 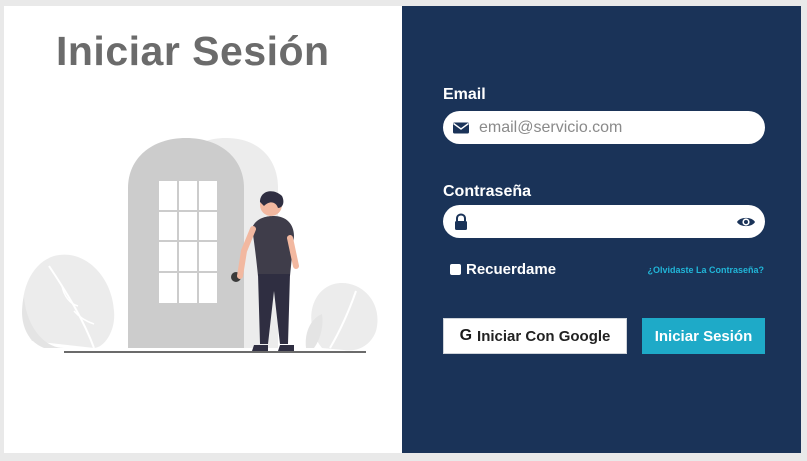 What do you see at coordinates (188, 242) in the screenshot?
I see `door-window` at bounding box center [188, 242].